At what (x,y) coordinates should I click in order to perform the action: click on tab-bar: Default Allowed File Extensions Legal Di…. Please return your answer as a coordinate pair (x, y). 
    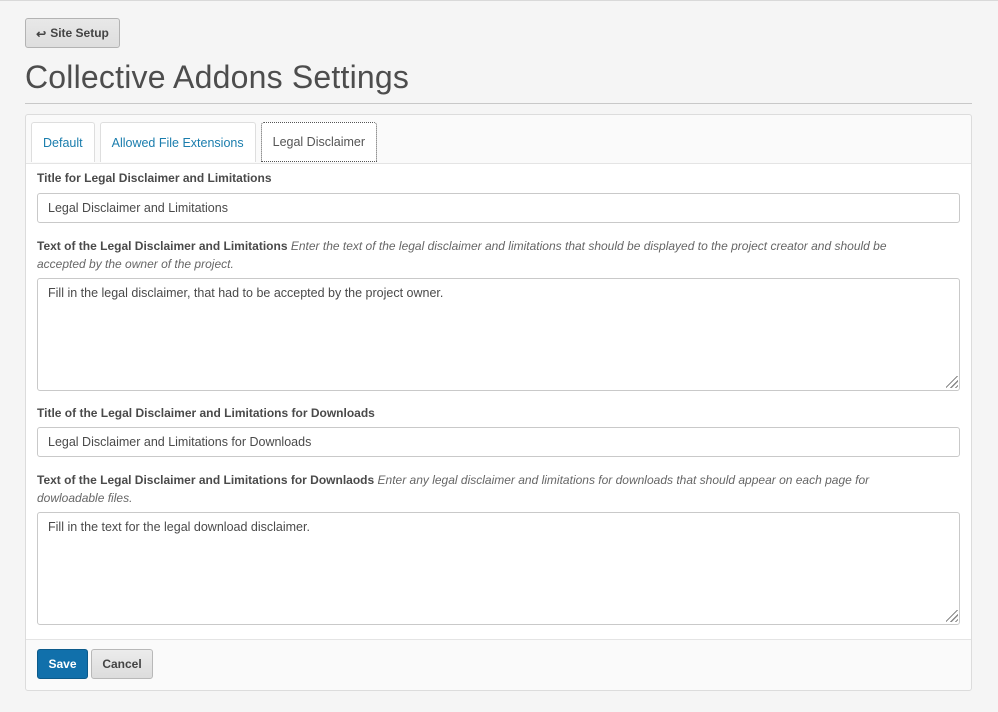
    Looking at the image, I should click on (204, 142).